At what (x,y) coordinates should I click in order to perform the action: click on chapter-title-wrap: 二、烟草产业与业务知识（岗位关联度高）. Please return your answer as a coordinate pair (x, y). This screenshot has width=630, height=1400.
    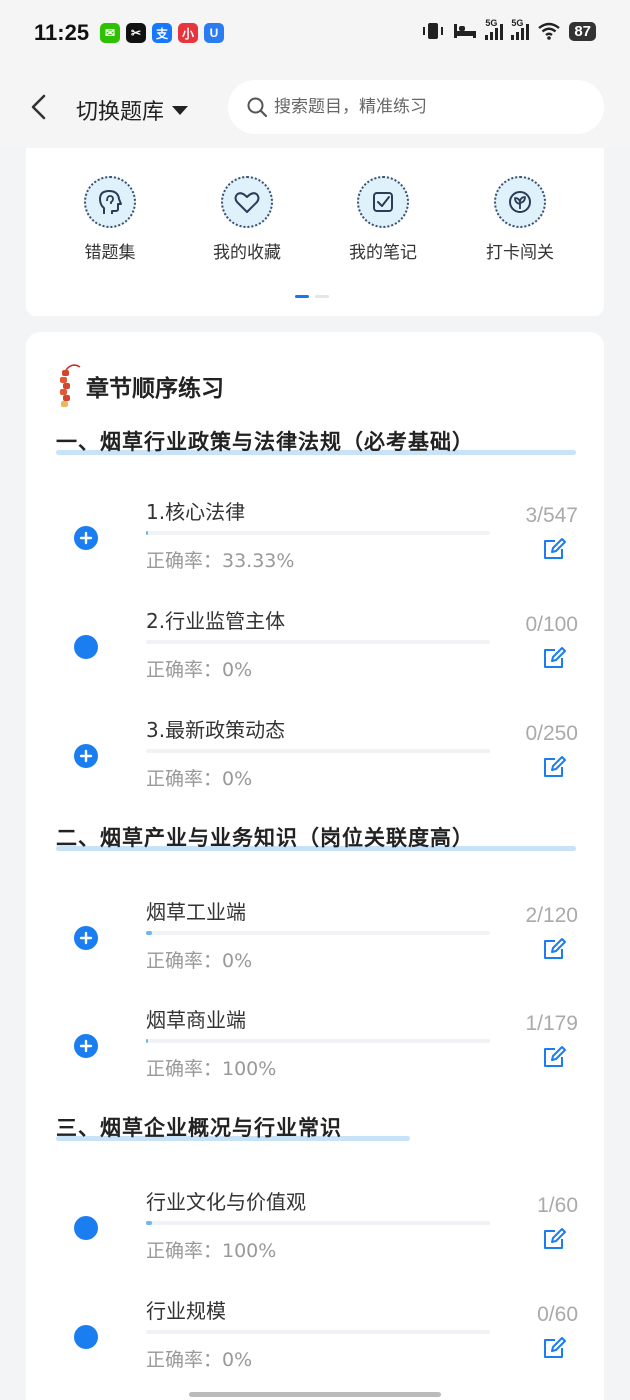
    Looking at the image, I should click on (316, 837).